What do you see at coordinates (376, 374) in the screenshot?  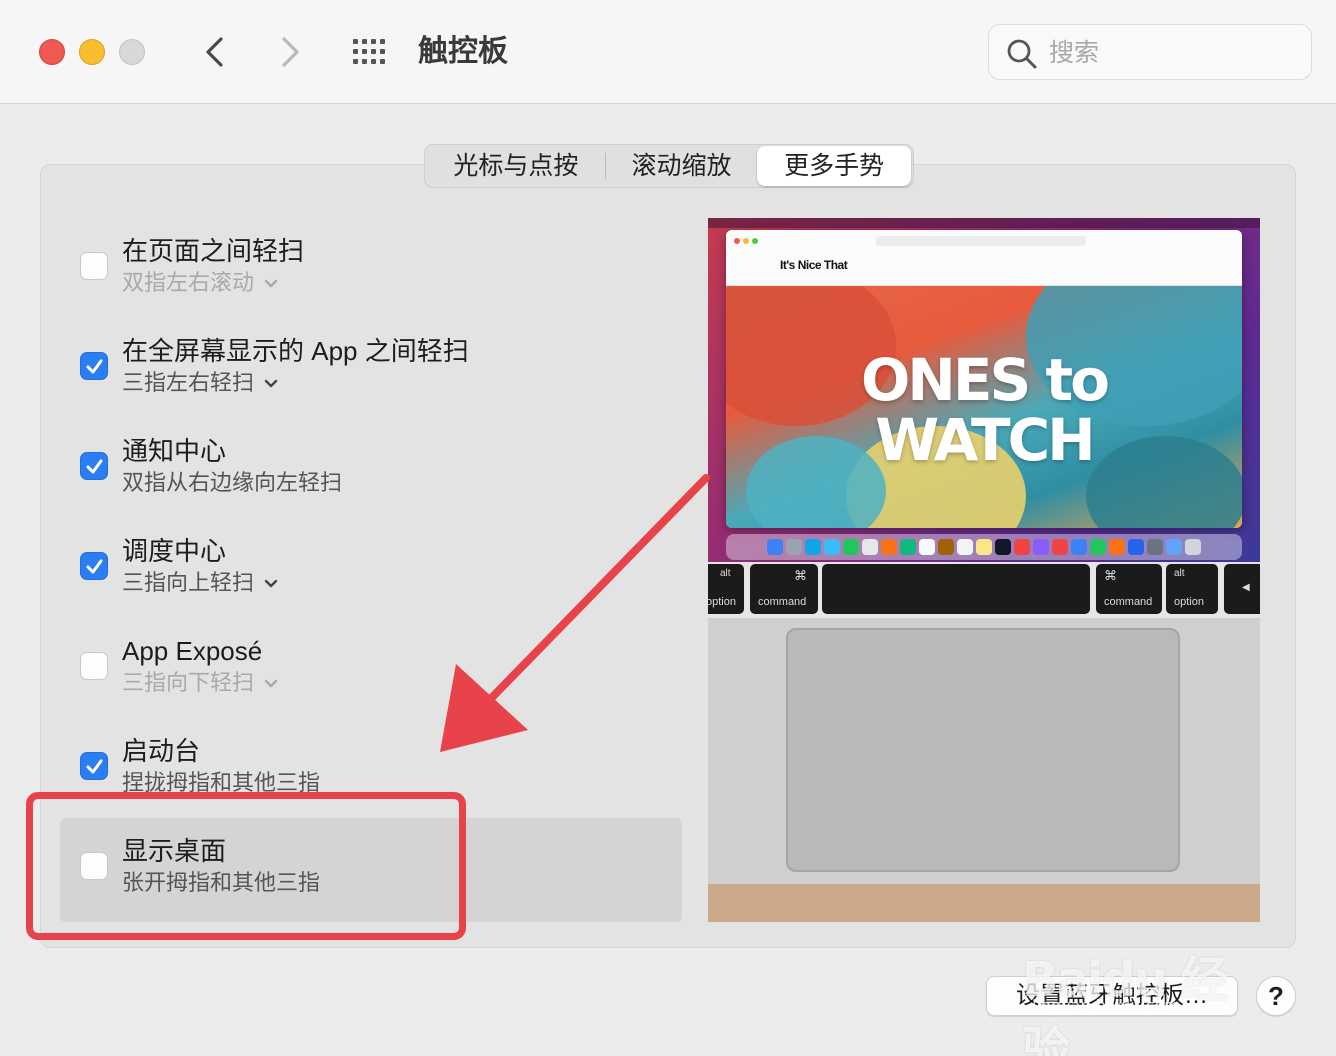 I see `option-swipe-between-fullscreen-apps: 在全屏幕显示的 App 之间轻扫 三指左右轻扫` at bounding box center [376, 374].